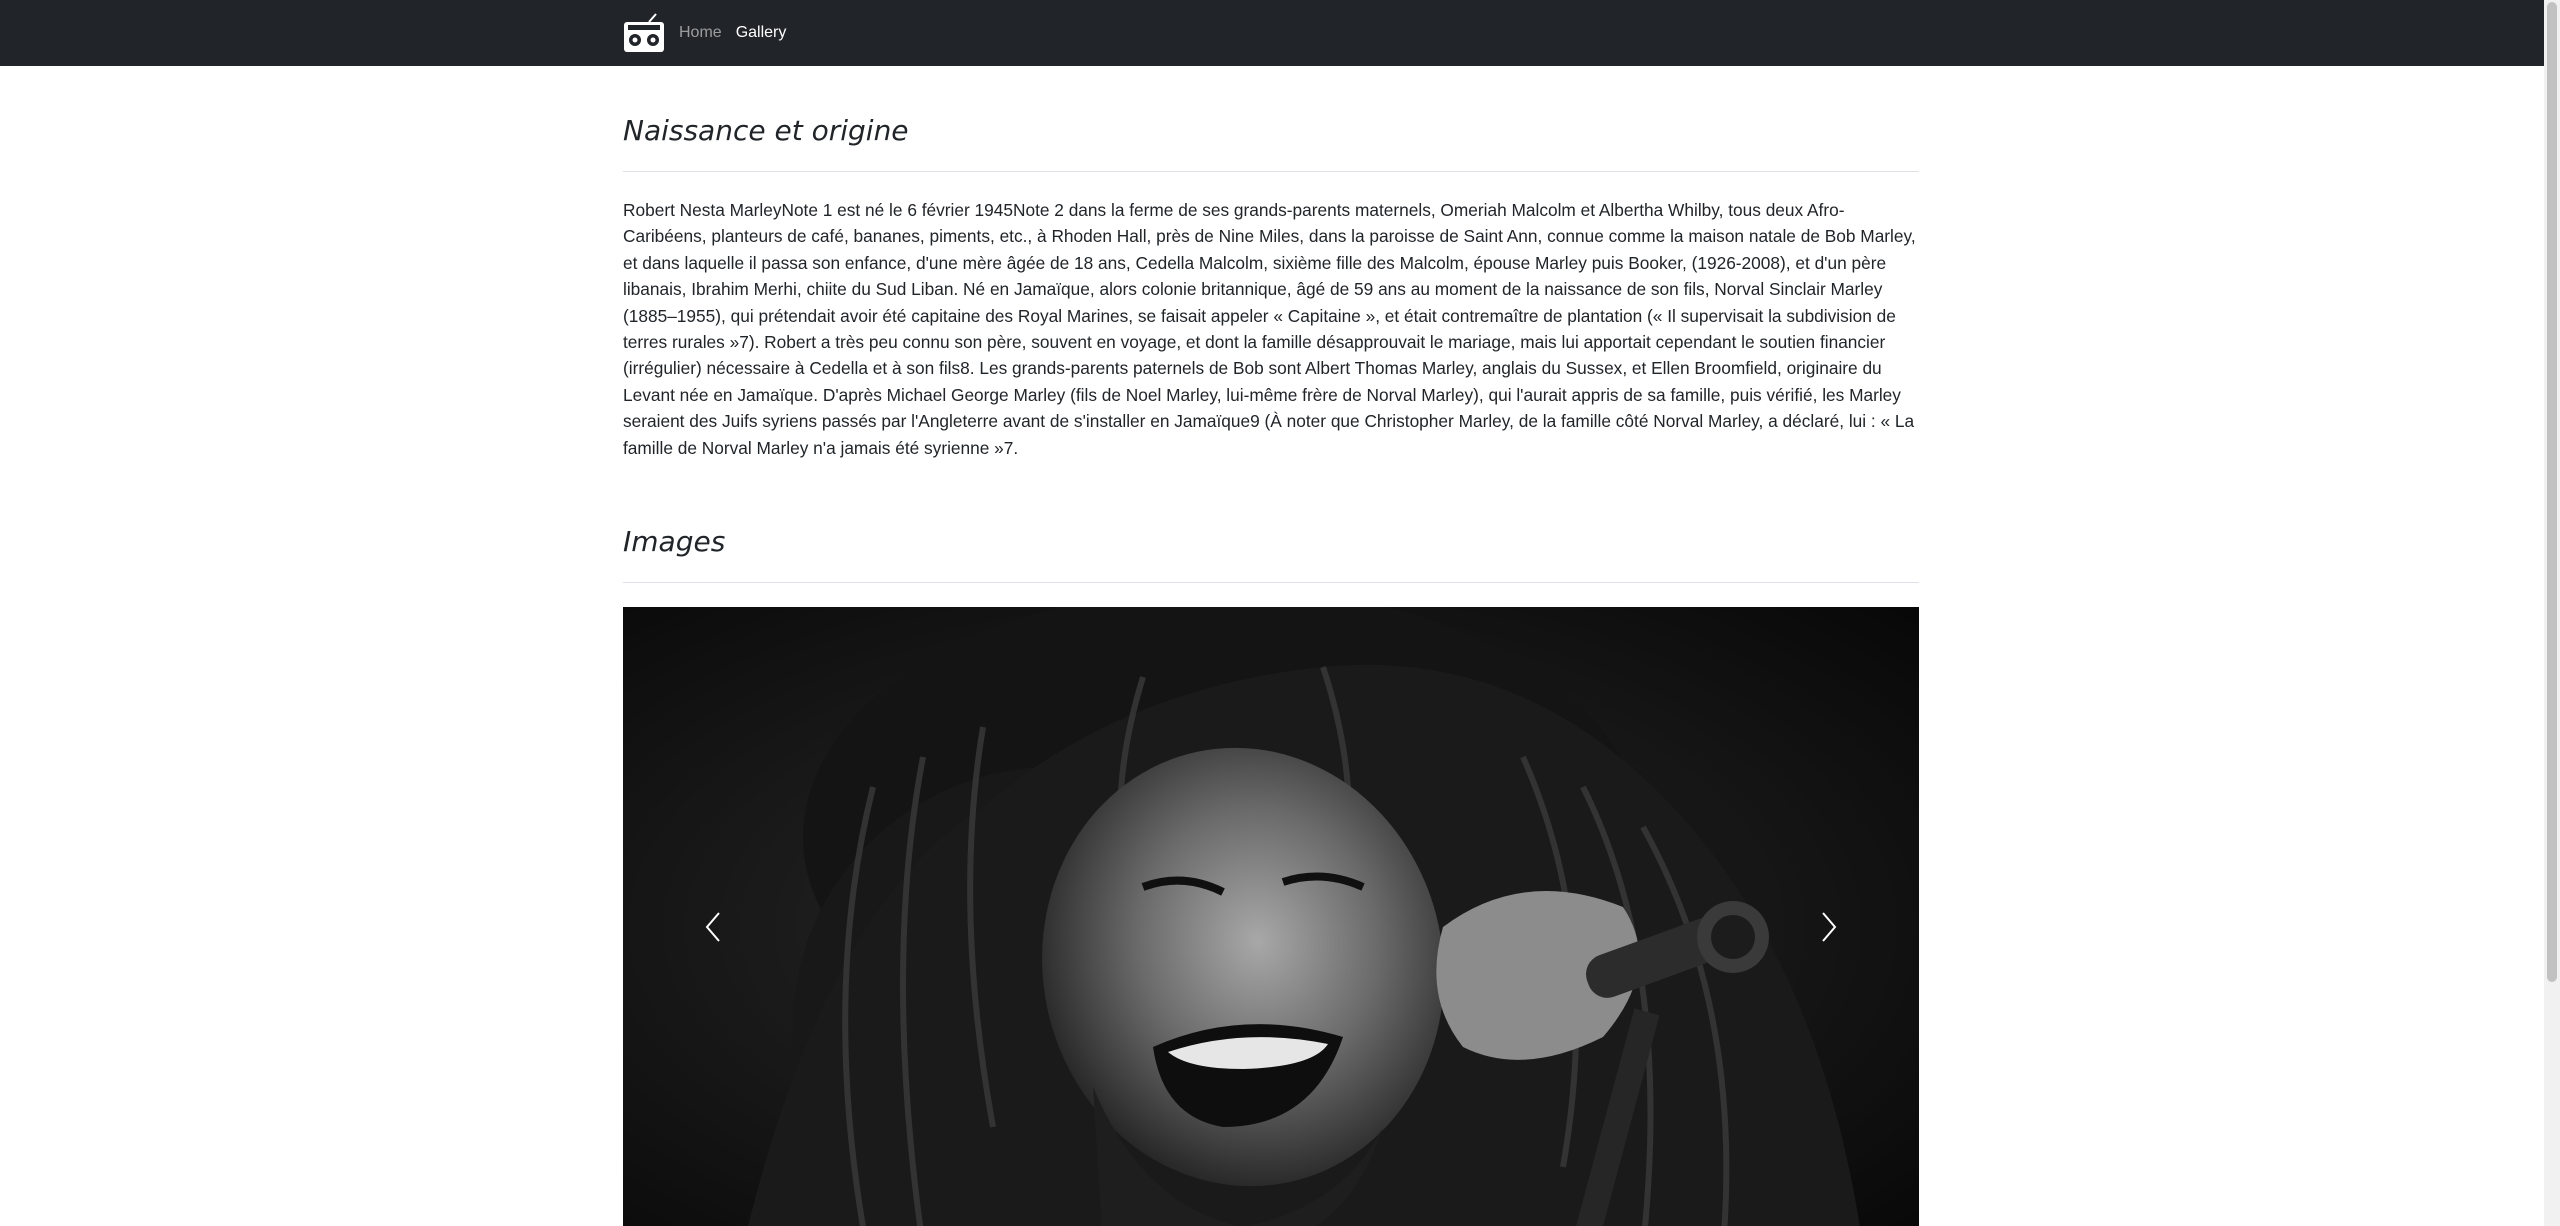 The height and width of the screenshot is (1226, 2560). Describe the element at coordinates (700, 33) in the screenshot. I see `nav-link-home: Home` at that location.